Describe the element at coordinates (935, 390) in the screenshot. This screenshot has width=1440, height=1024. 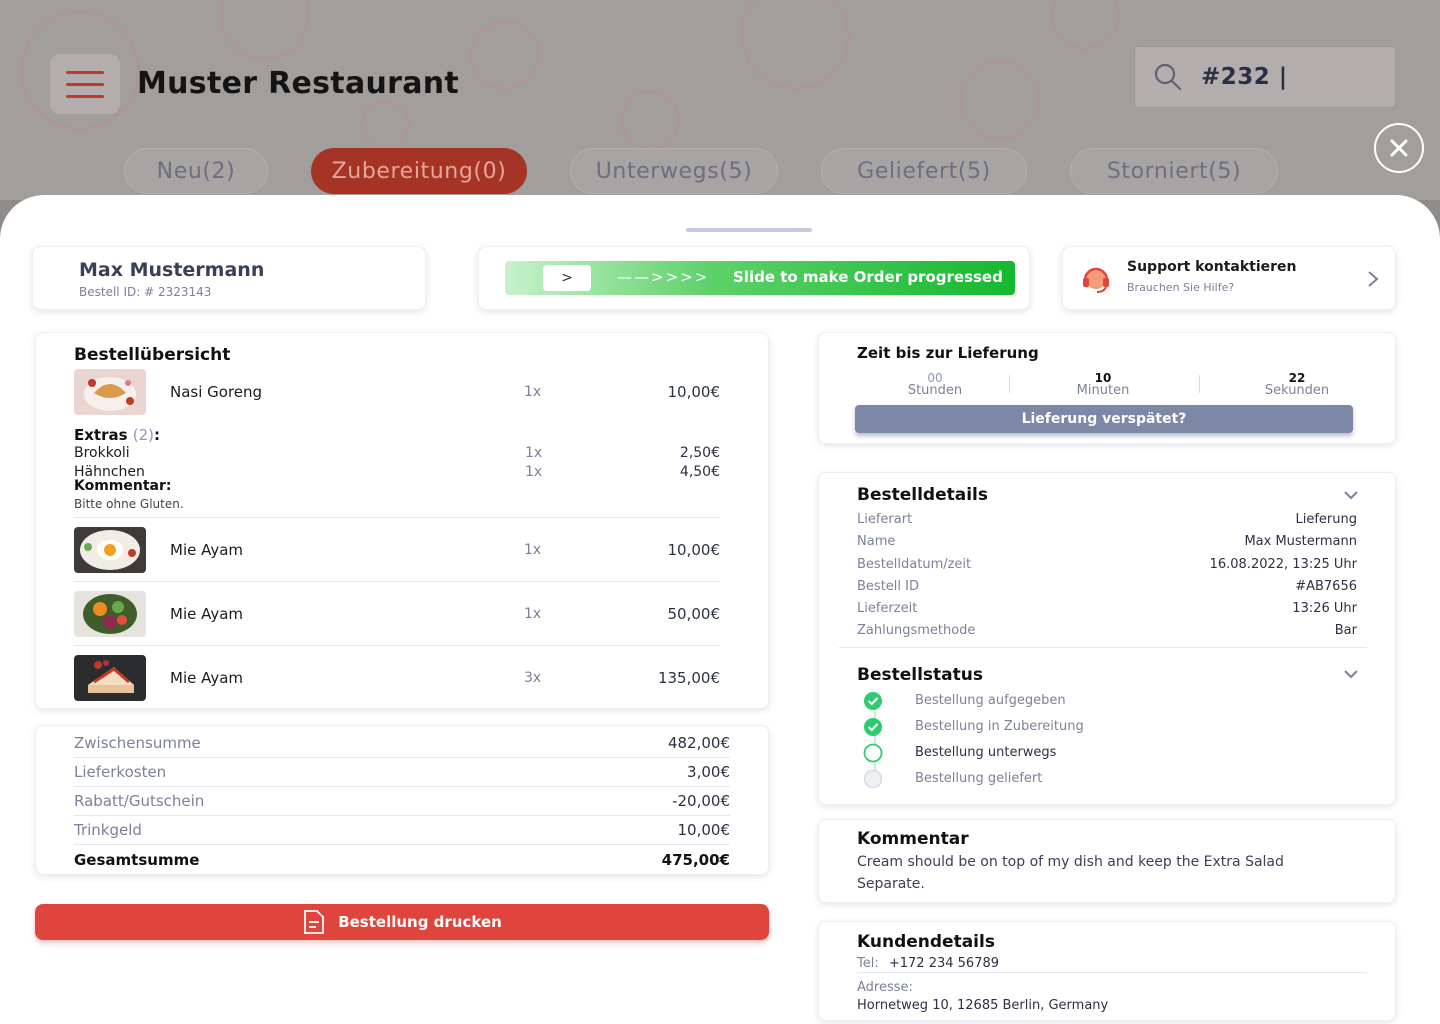
I see `hours-label: Stunden` at that location.